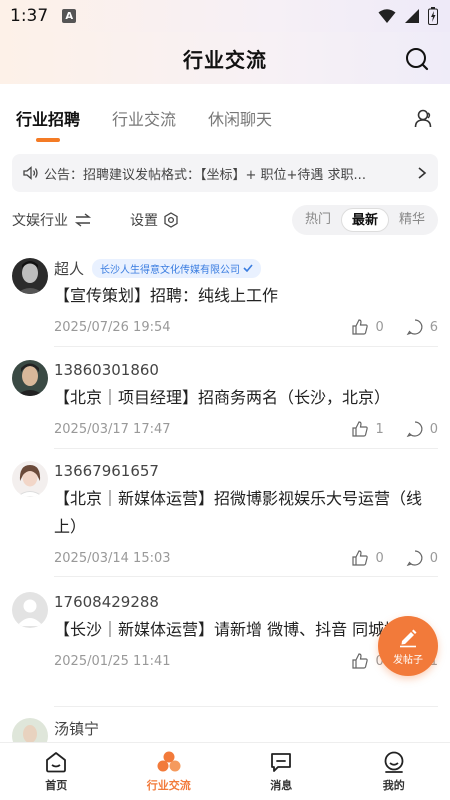  I want to click on tab-casual-chat: 休闲聊天, so click(240, 124).